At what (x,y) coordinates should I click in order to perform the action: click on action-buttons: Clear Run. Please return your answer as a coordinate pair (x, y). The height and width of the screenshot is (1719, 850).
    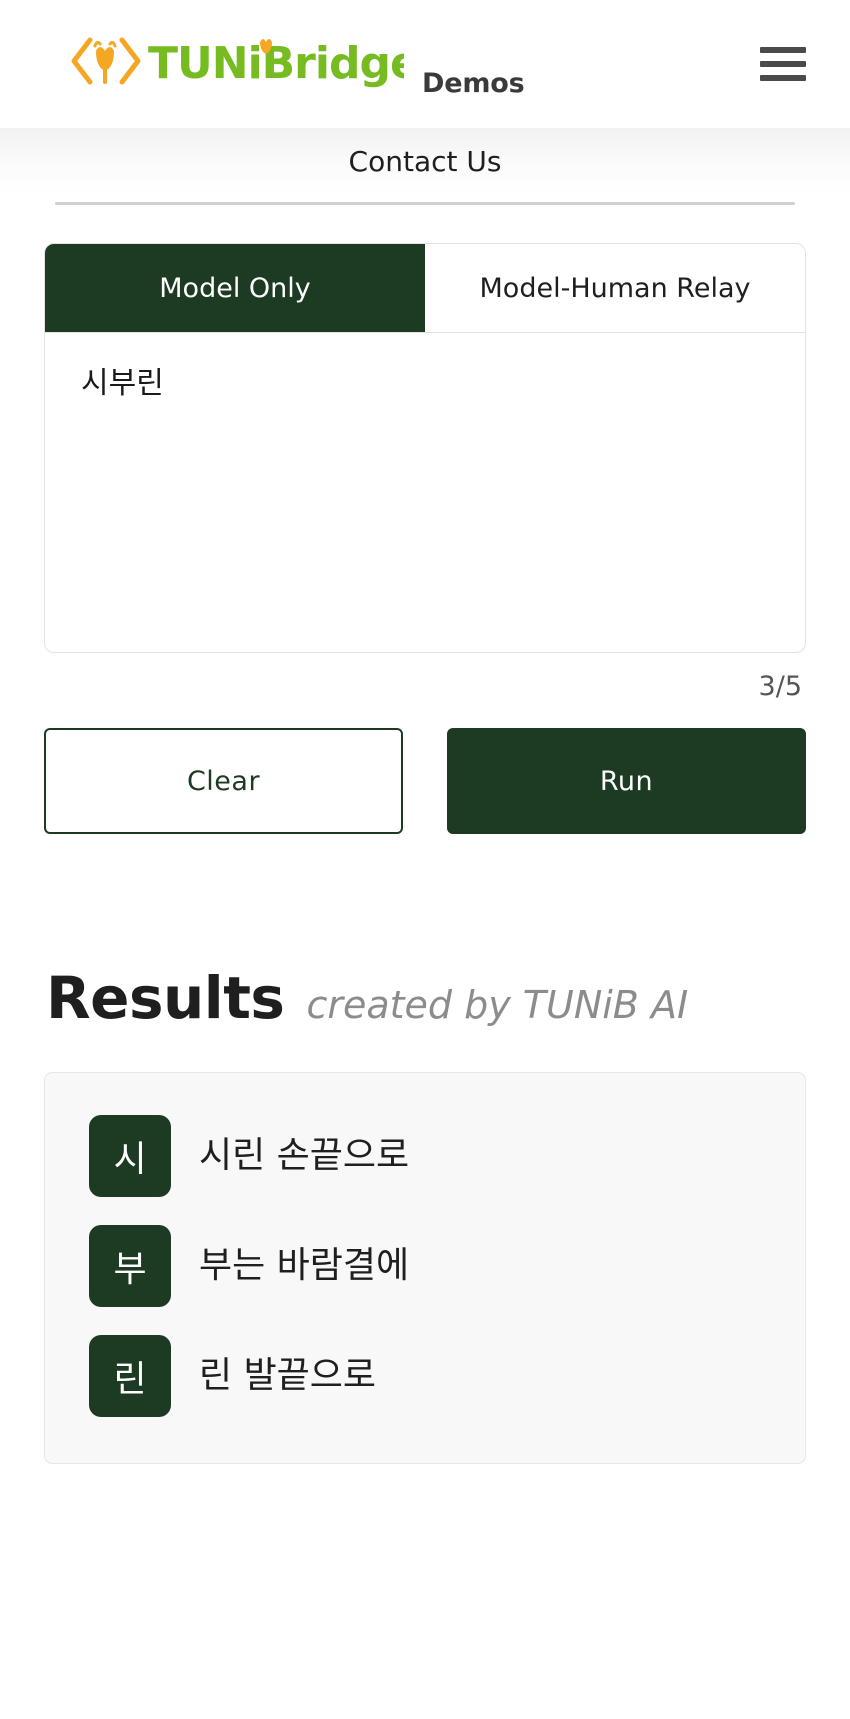
    Looking at the image, I should click on (425, 781).